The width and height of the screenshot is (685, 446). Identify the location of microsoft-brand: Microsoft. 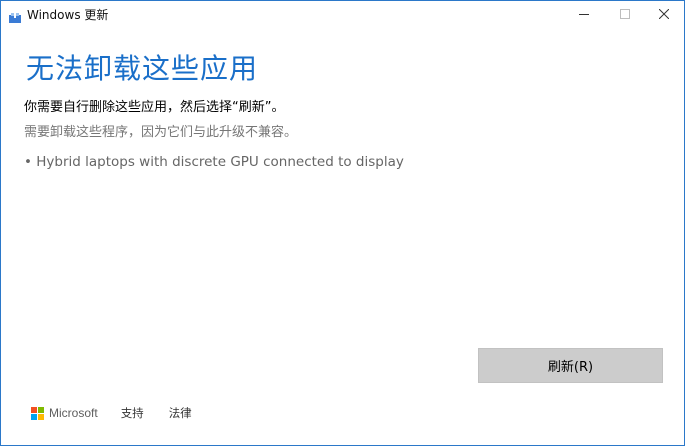
(73, 413).